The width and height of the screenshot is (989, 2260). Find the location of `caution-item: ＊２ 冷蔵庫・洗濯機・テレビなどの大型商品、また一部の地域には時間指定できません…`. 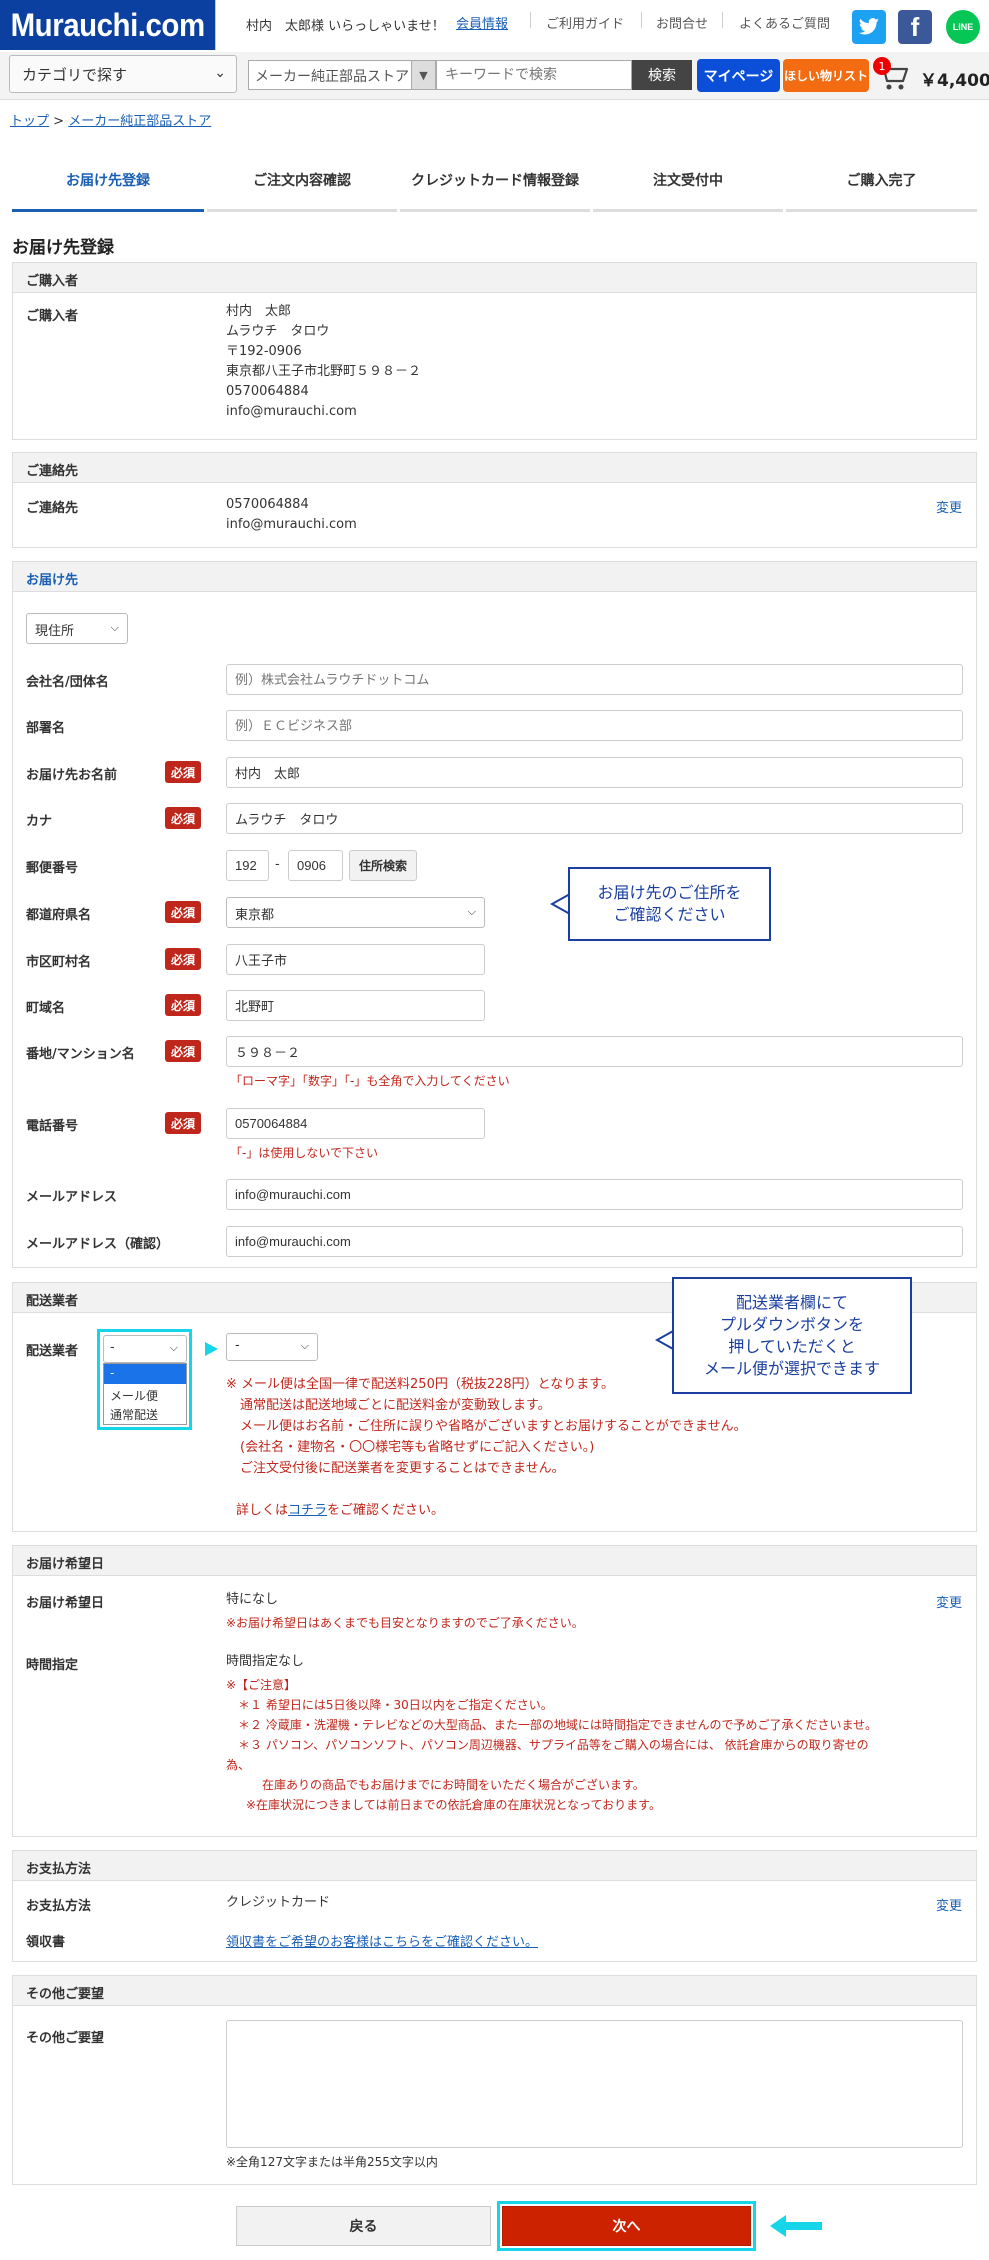

caution-item: ＊２ 冷蔵庫・洗濯機・テレビなどの大型商品、また一部の地域には時間指定できません… is located at coordinates (558, 1725).